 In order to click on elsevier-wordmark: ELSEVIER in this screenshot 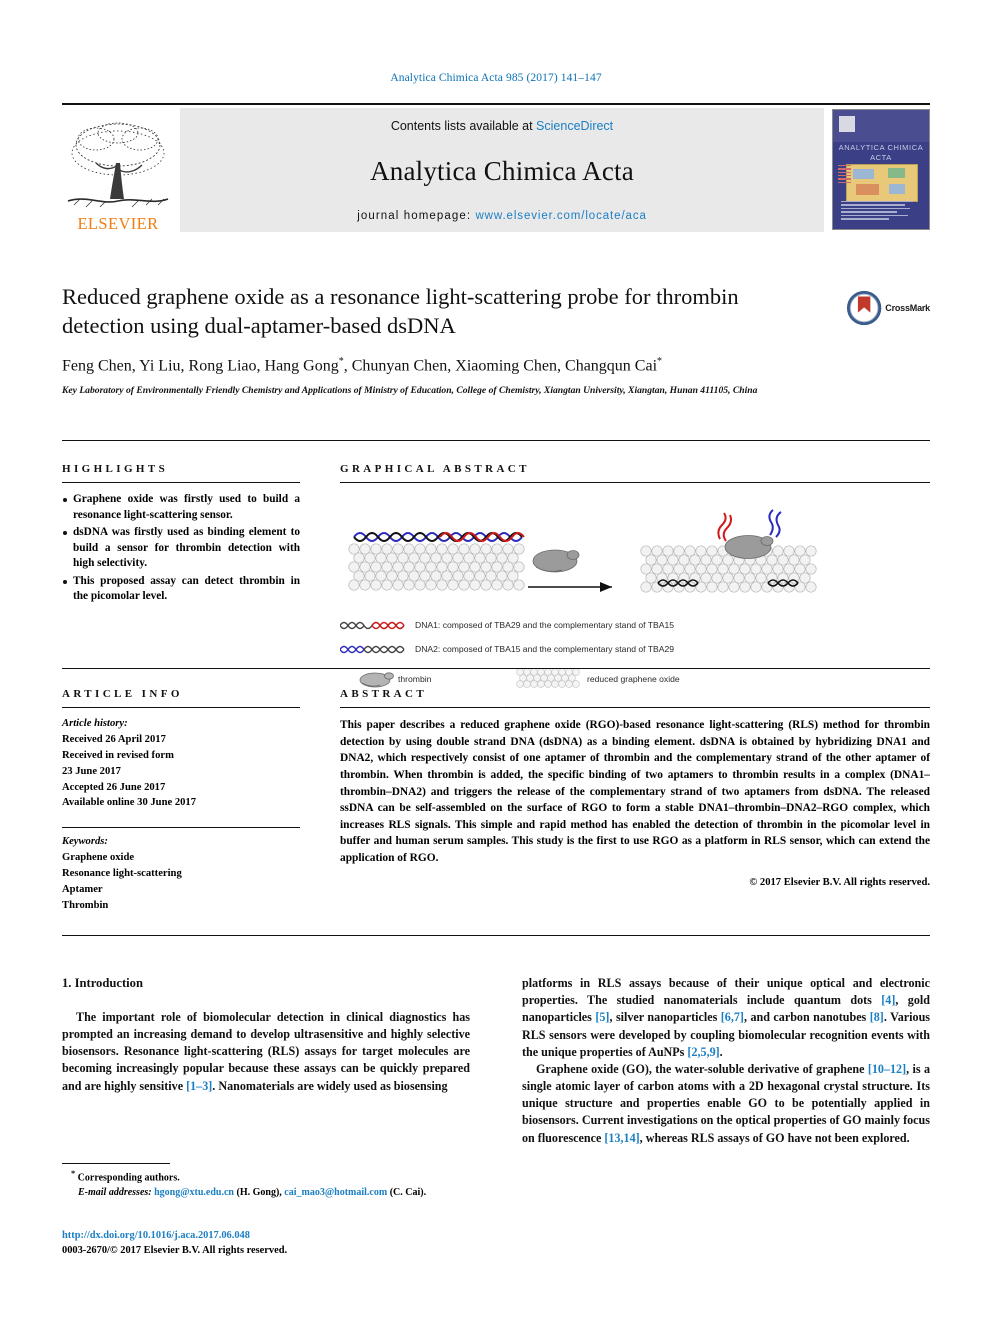, I will do `click(118, 223)`.